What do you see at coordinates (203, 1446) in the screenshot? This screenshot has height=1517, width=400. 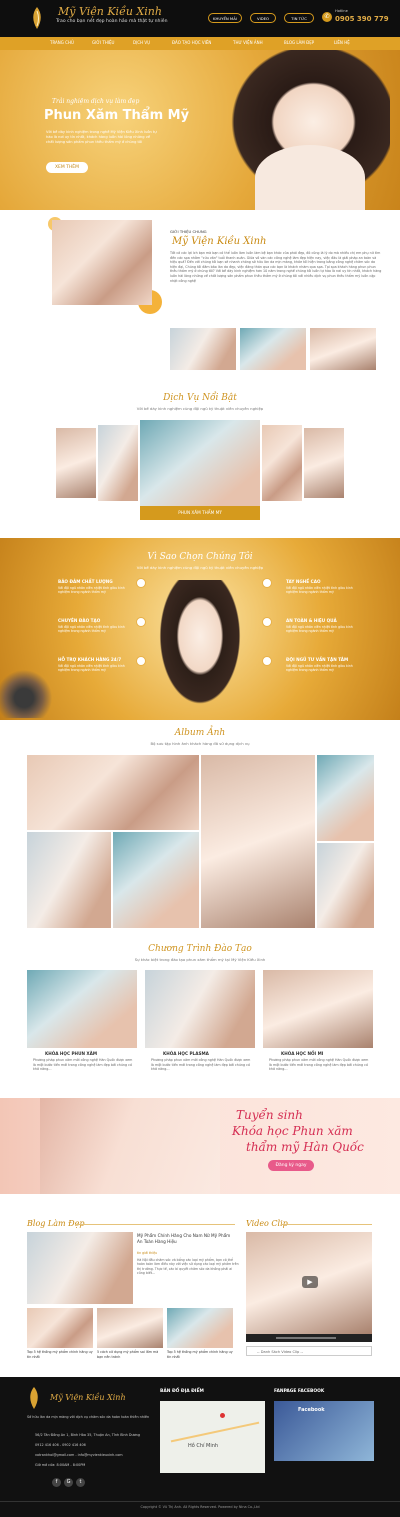 I see `map-city: Hồ Chí Minh` at bounding box center [203, 1446].